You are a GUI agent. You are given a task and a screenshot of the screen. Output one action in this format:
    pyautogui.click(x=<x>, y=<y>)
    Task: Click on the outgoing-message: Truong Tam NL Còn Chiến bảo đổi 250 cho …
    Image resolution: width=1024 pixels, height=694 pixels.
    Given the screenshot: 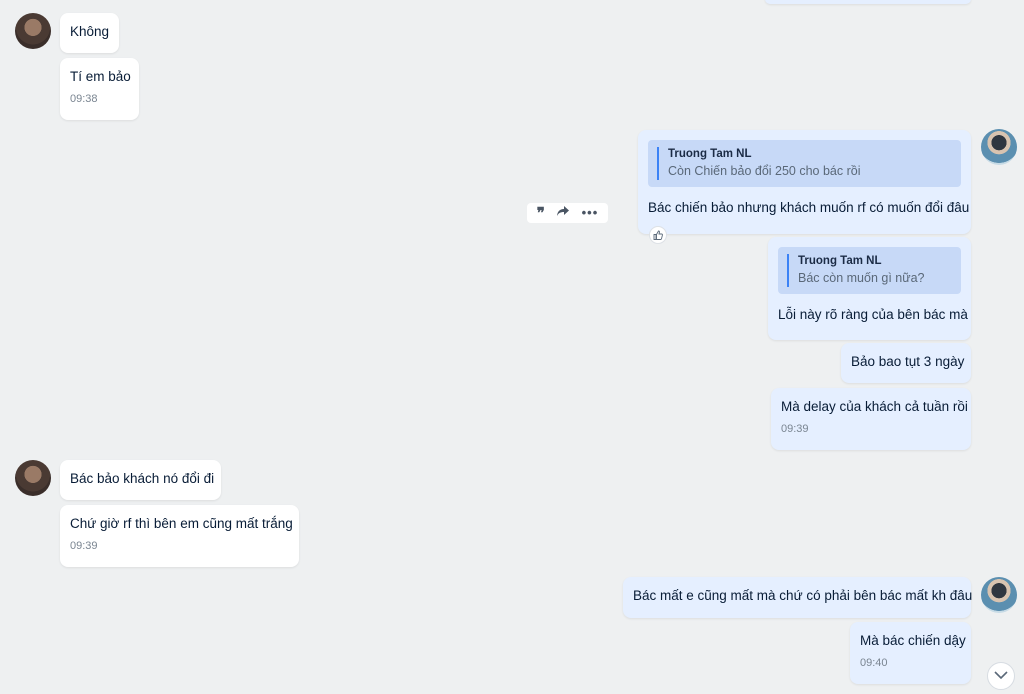 What is the action you would take?
    pyautogui.click(x=804, y=182)
    